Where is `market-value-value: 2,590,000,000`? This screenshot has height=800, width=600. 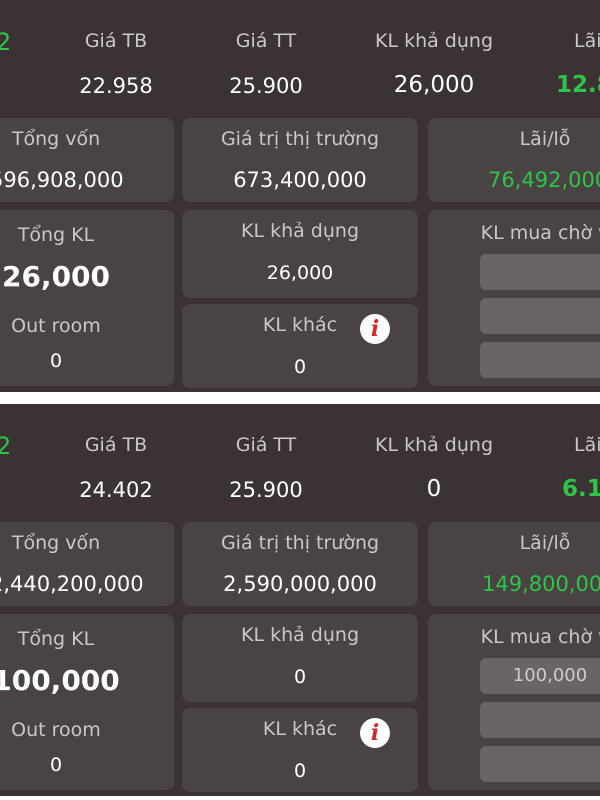
market-value-value: 2,590,000,000 is located at coordinates (300, 584).